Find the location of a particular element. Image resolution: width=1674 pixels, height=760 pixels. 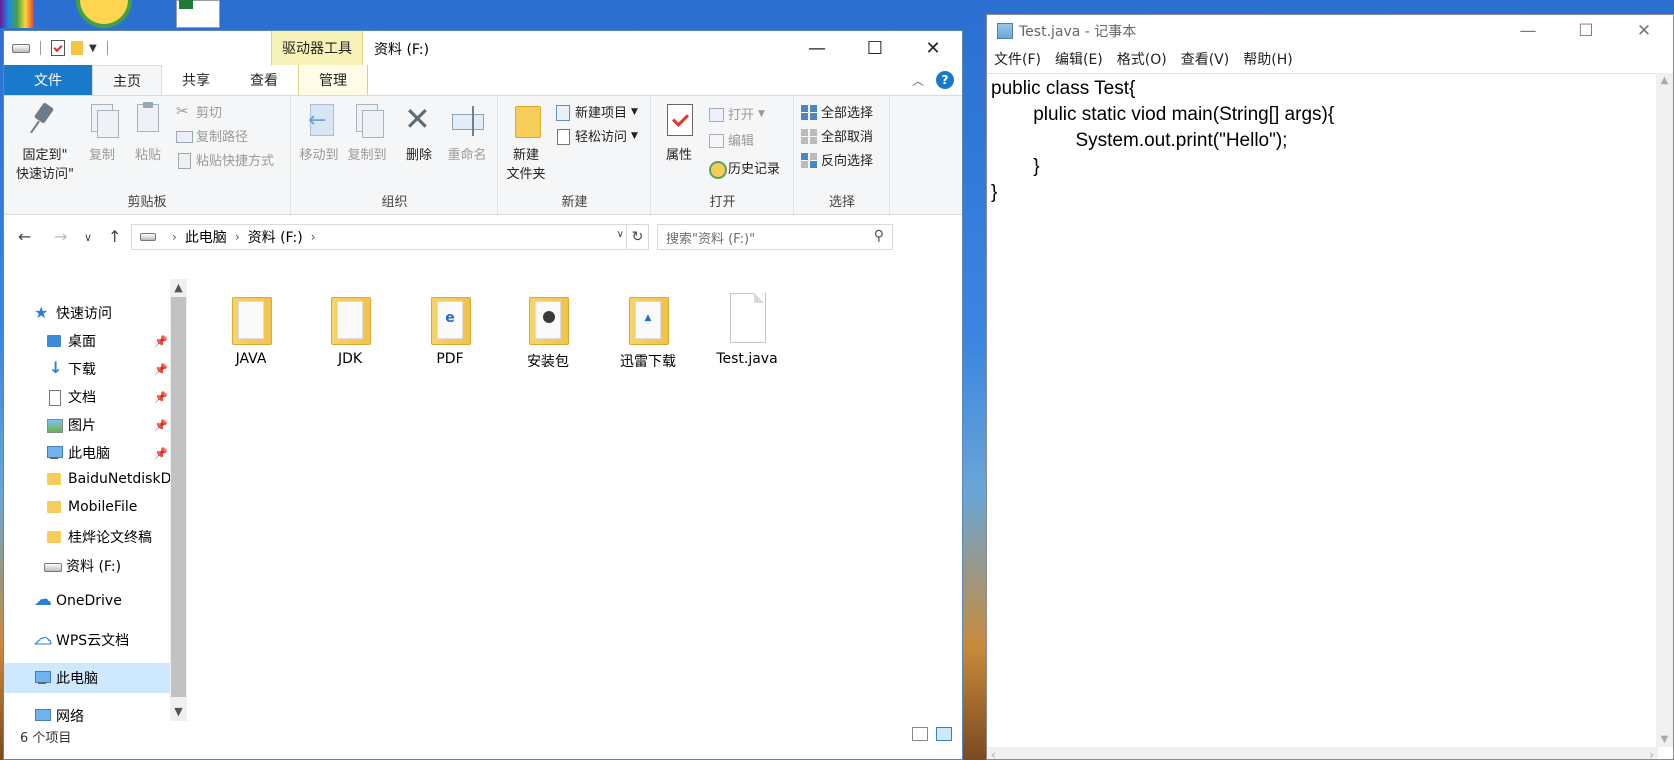

nav-pictures: 图片 is located at coordinates (71, 425).